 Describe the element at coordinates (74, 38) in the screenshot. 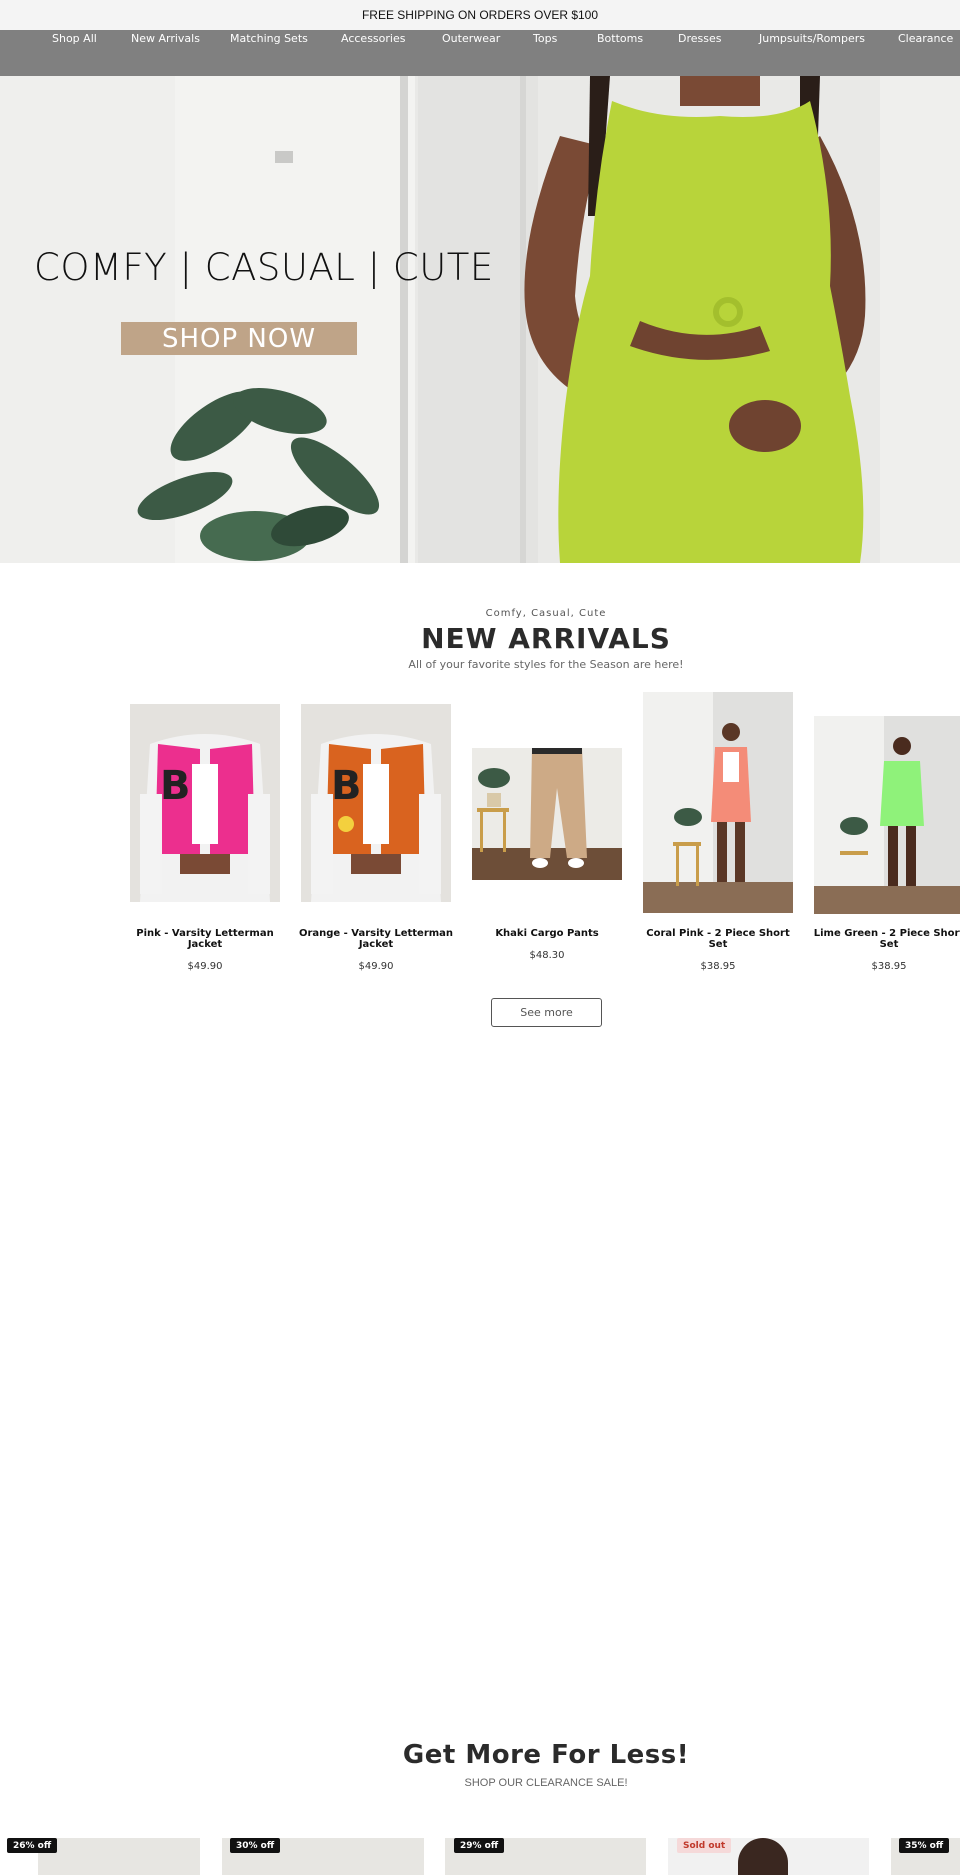

I see `nav-shop-all: Shop All` at that location.